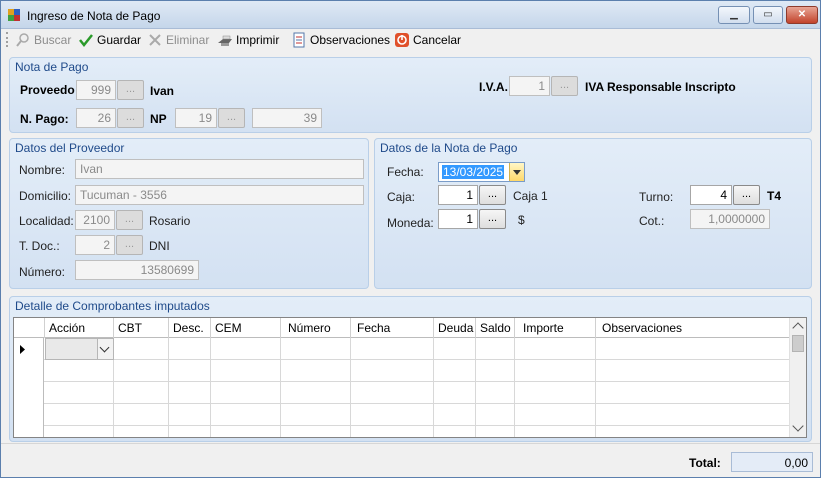 Image resolution: width=821 pixels, height=478 pixels. What do you see at coordinates (458, 195) in the screenshot?
I see `caja-code-field: 1` at bounding box center [458, 195].